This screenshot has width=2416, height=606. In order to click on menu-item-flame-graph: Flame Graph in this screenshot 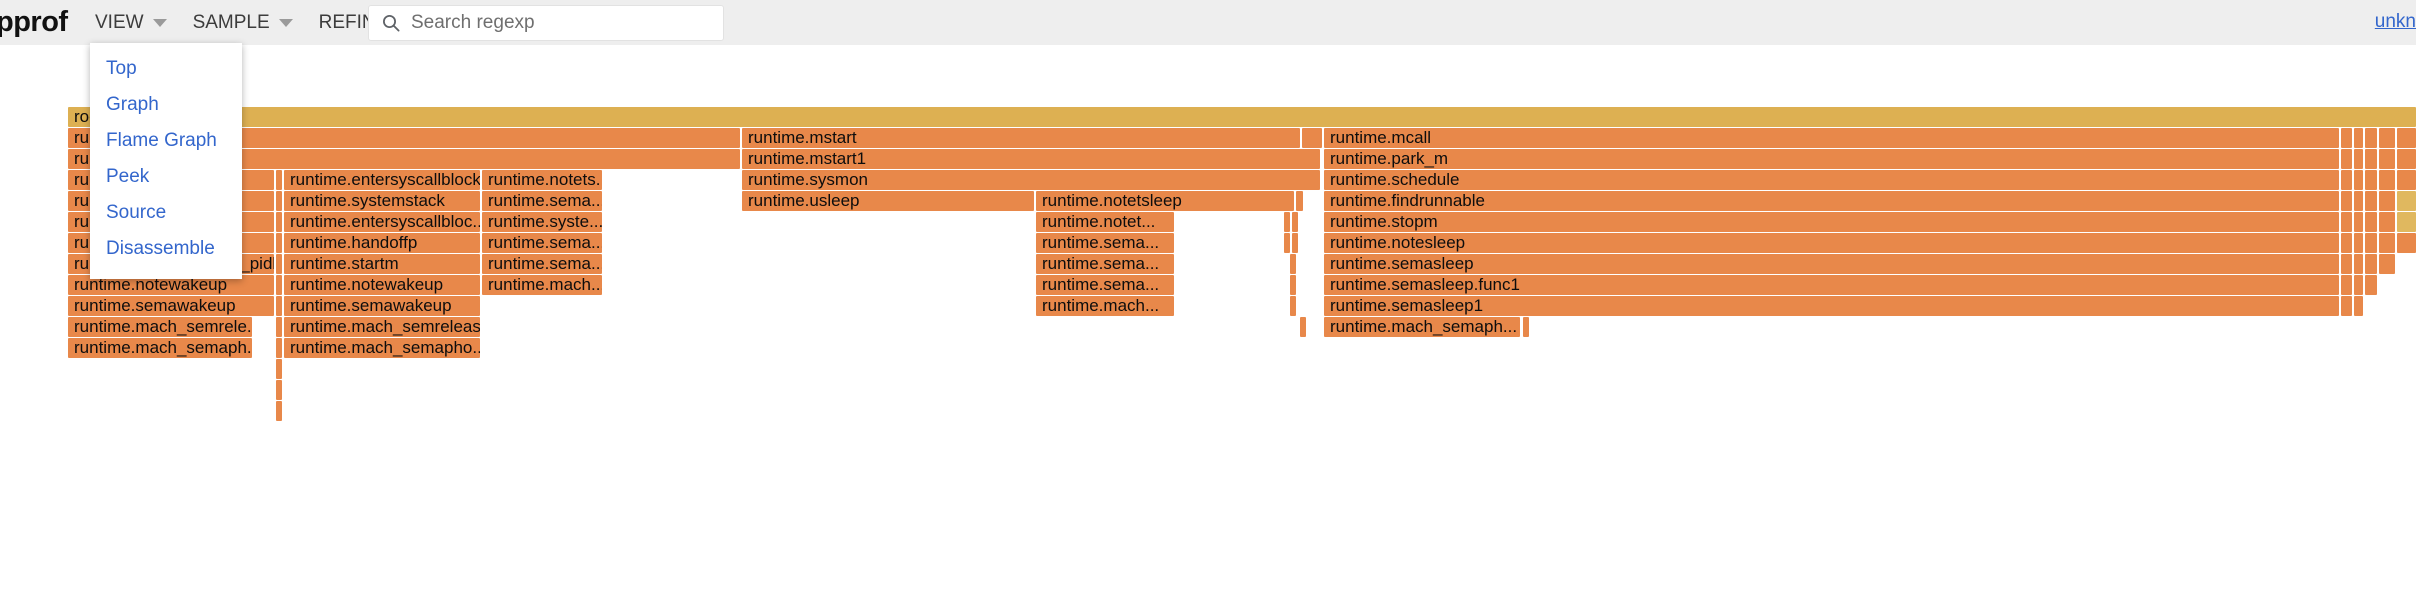, I will do `click(166, 141)`.